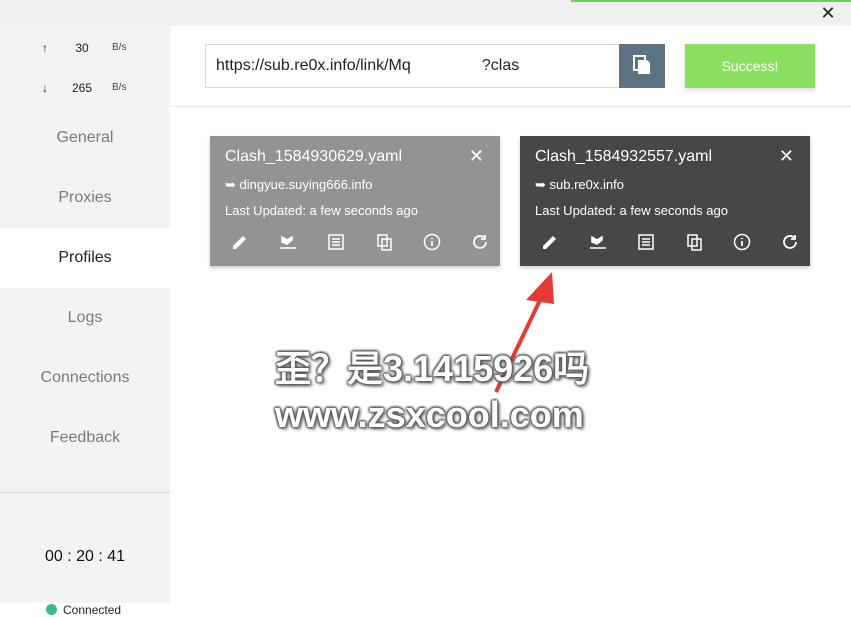 This screenshot has width=851, height=617. Describe the element at coordinates (85, 378) in the screenshot. I see `sidebar-item-connections: Connections` at that location.